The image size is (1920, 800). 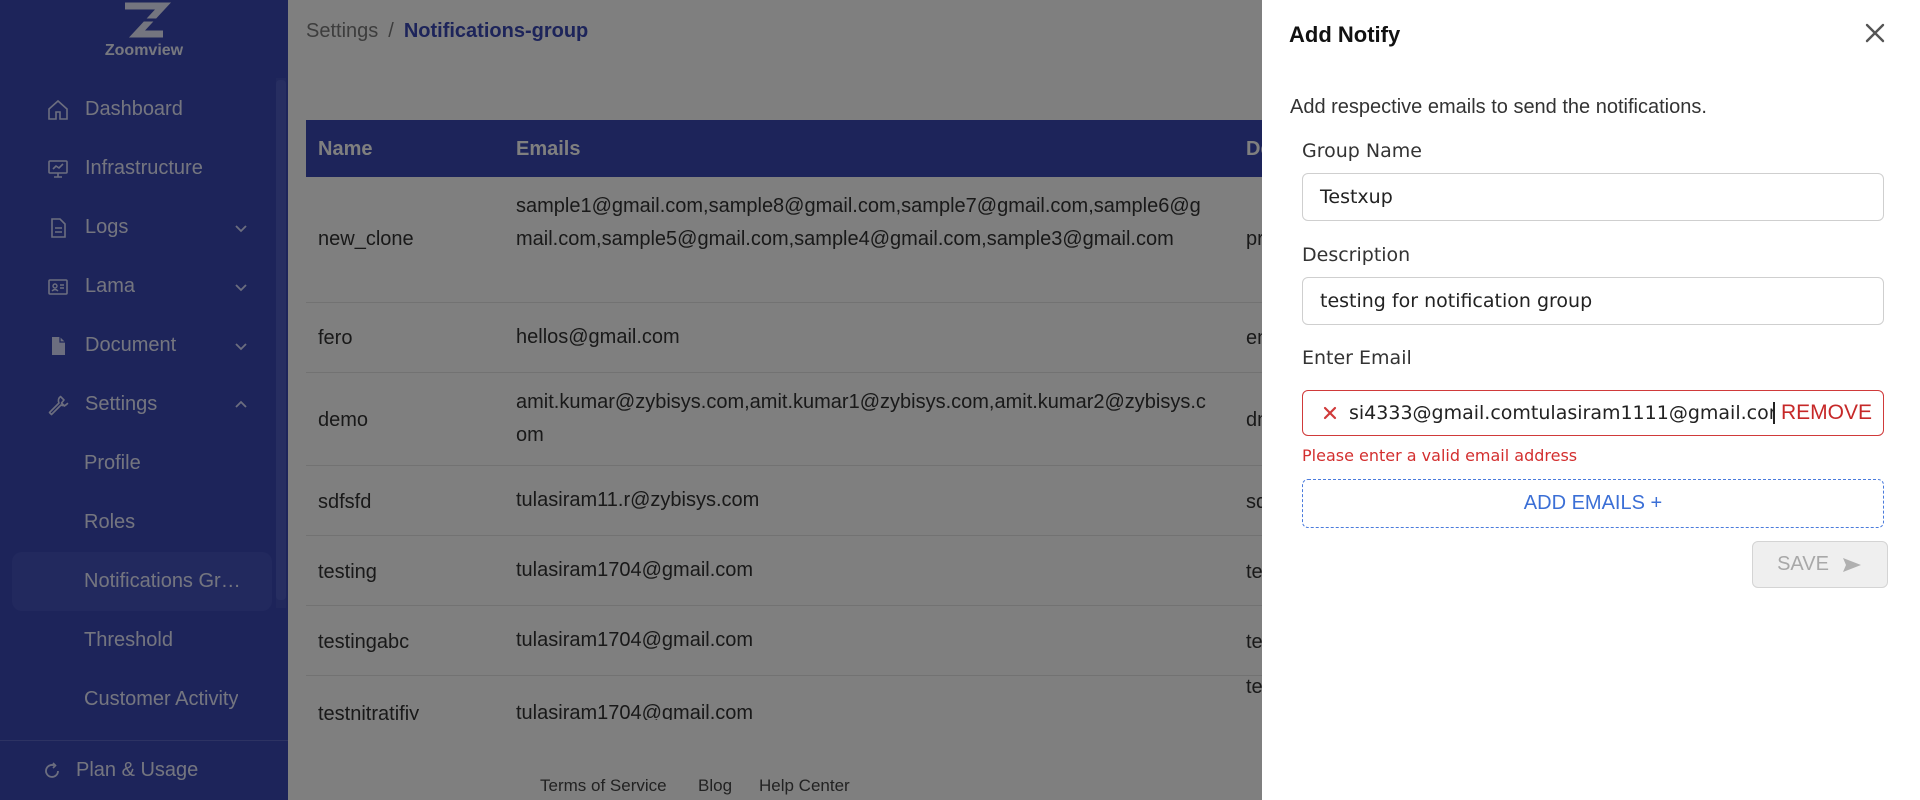 I want to click on description-input: testing for notification group, so click(x=1593, y=301).